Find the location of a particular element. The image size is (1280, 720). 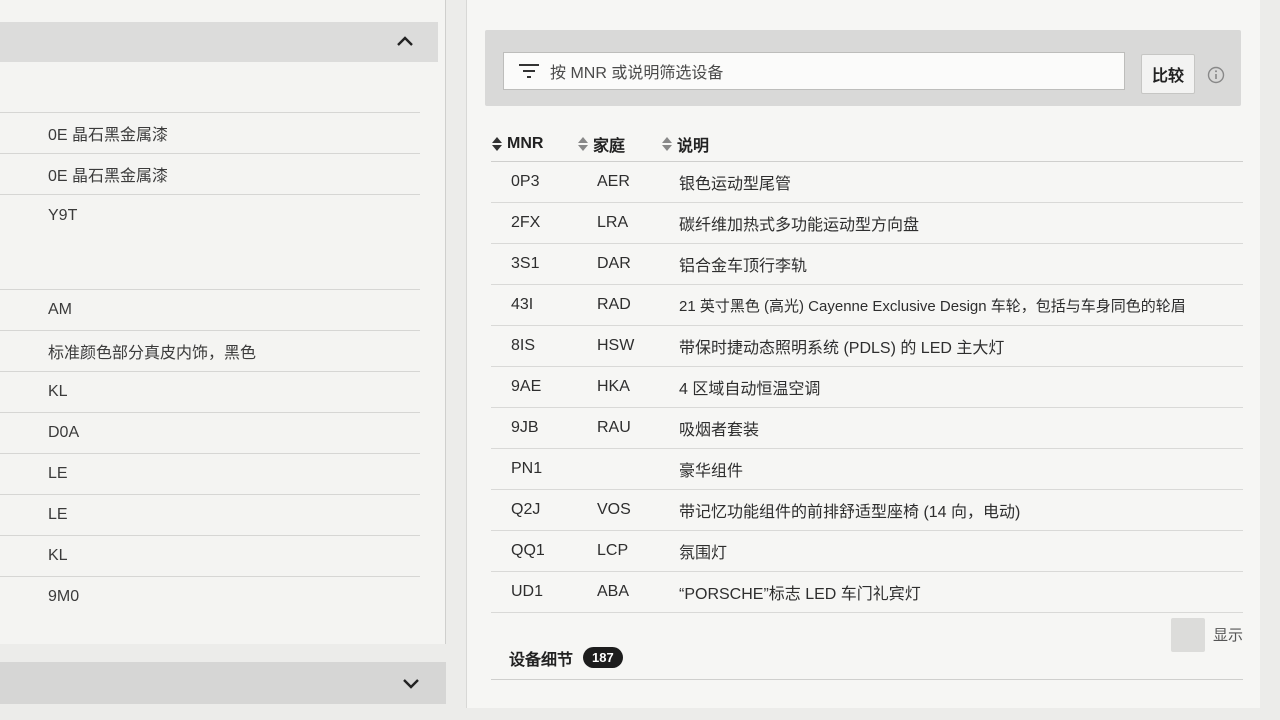

table-row: 9AE HKA 4 区域自动恒温空调 is located at coordinates (867, 387).